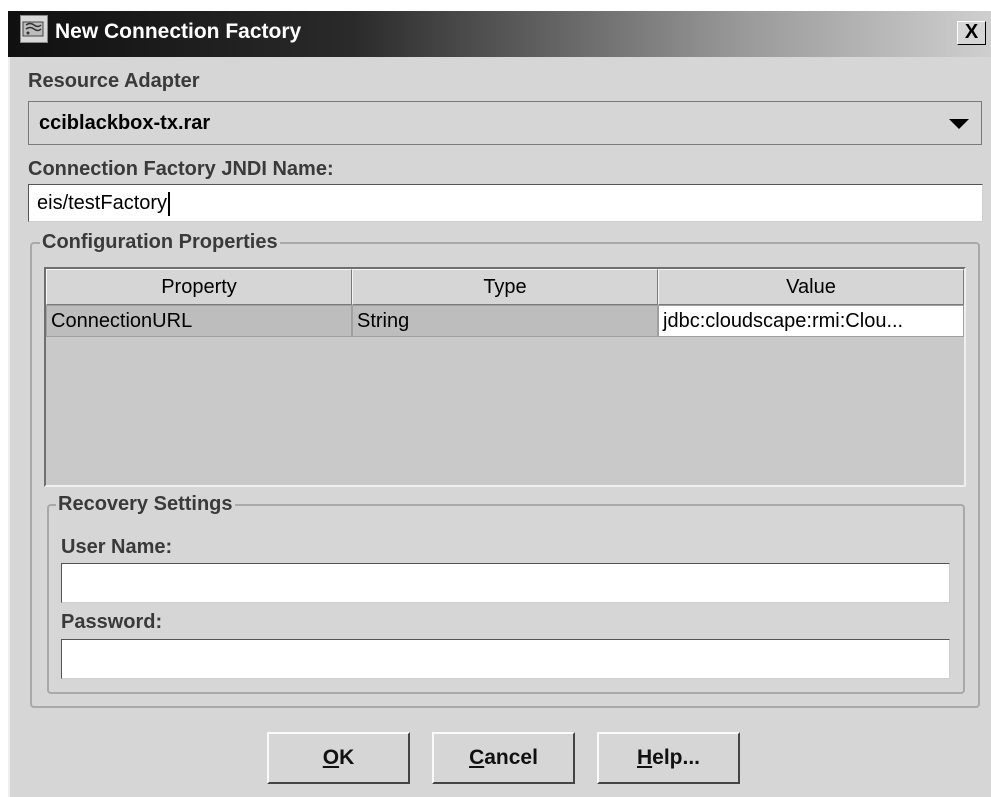 Image resolution: width=991 pixels, height=797 pixels. I want to click on close-button: X, so click(971, 33).